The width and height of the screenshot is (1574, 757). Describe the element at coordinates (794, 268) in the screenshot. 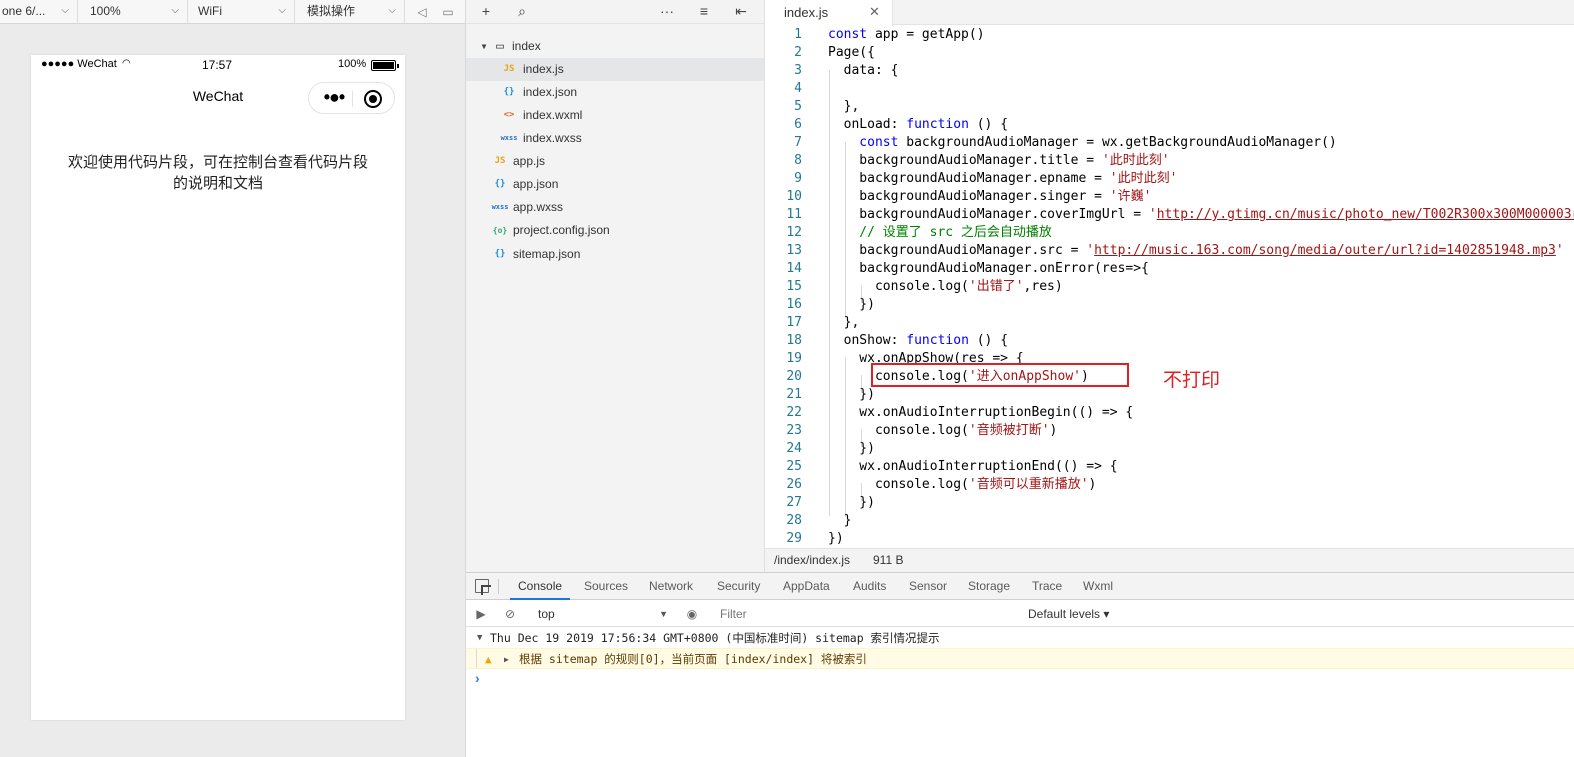

I see `line-number: 14` at that location.